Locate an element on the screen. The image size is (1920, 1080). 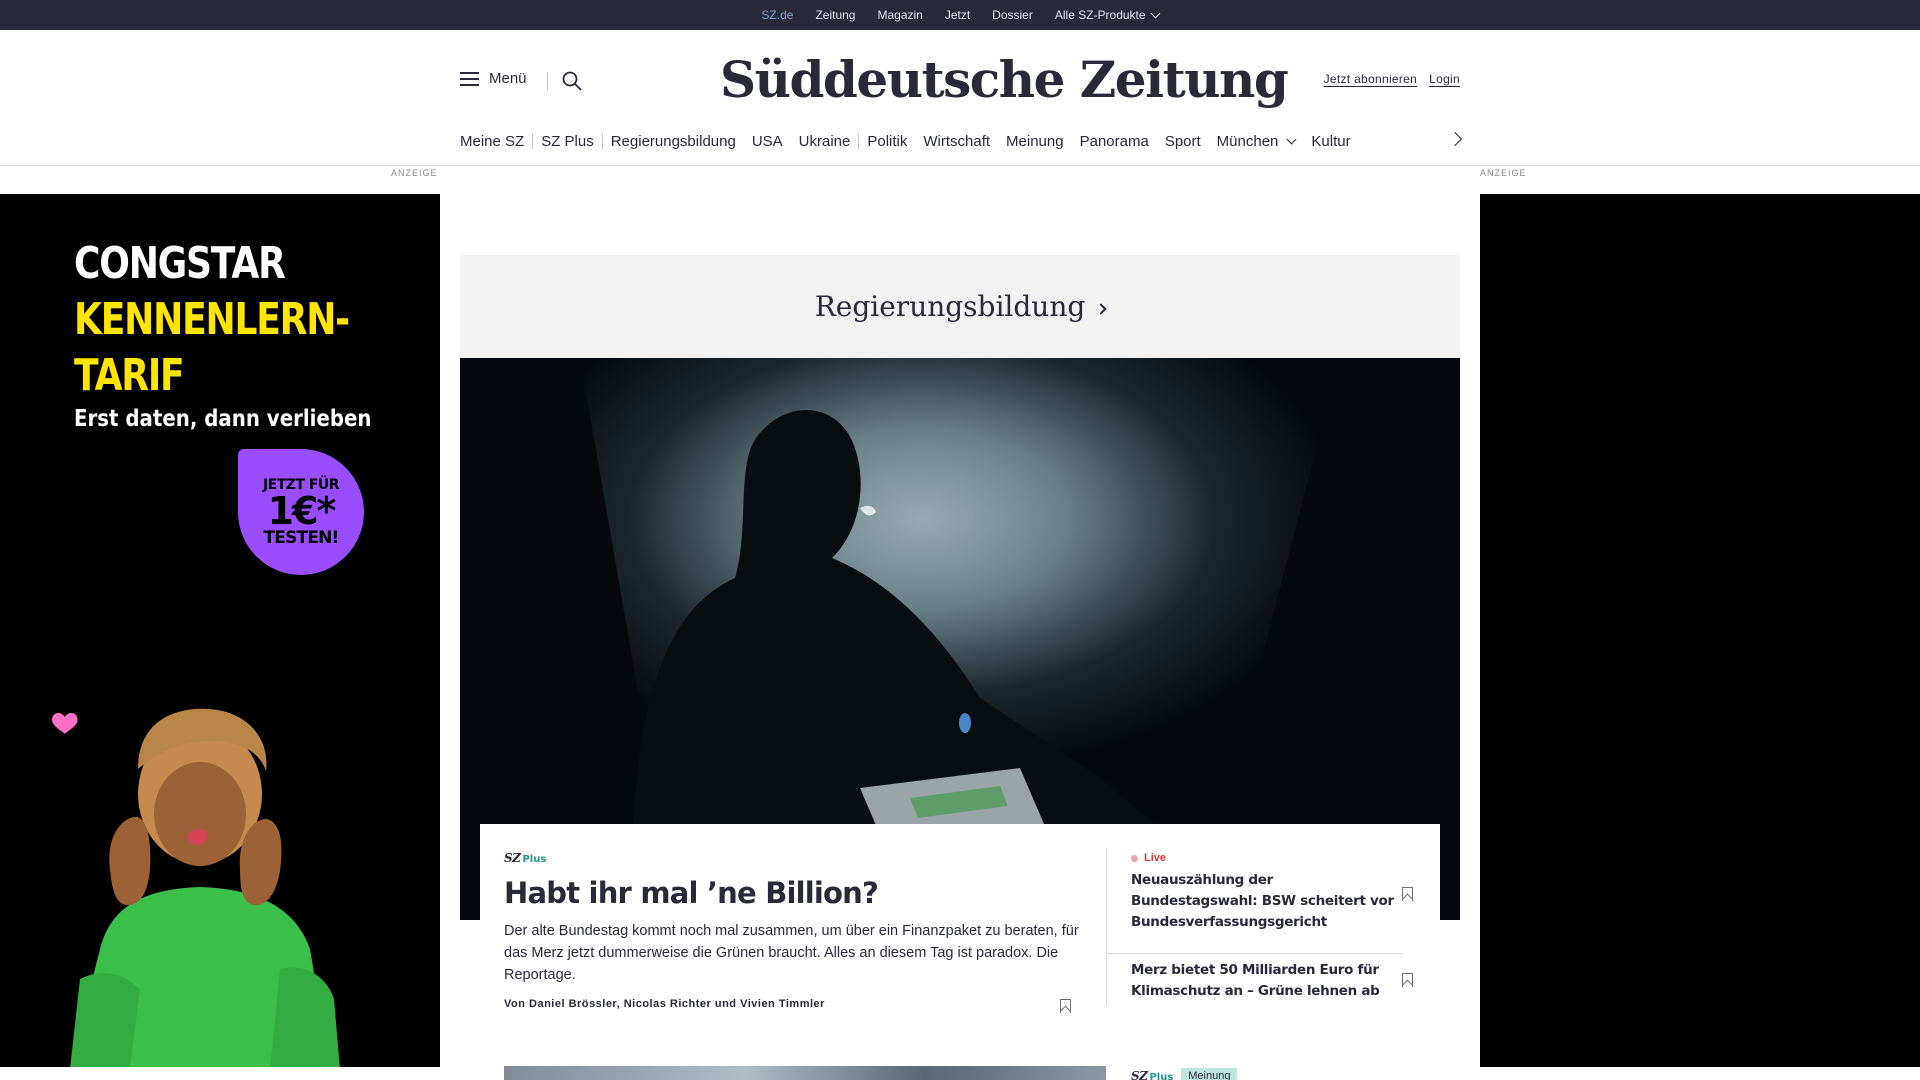
menu-divider is located at coordinates (547, 81).